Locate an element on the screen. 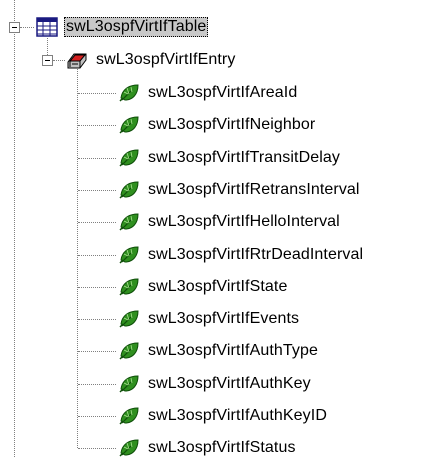 Image resolution: width=445 pixels, height=464 pixels. entry-collapse-toggle is located at coordinates (47, 60).